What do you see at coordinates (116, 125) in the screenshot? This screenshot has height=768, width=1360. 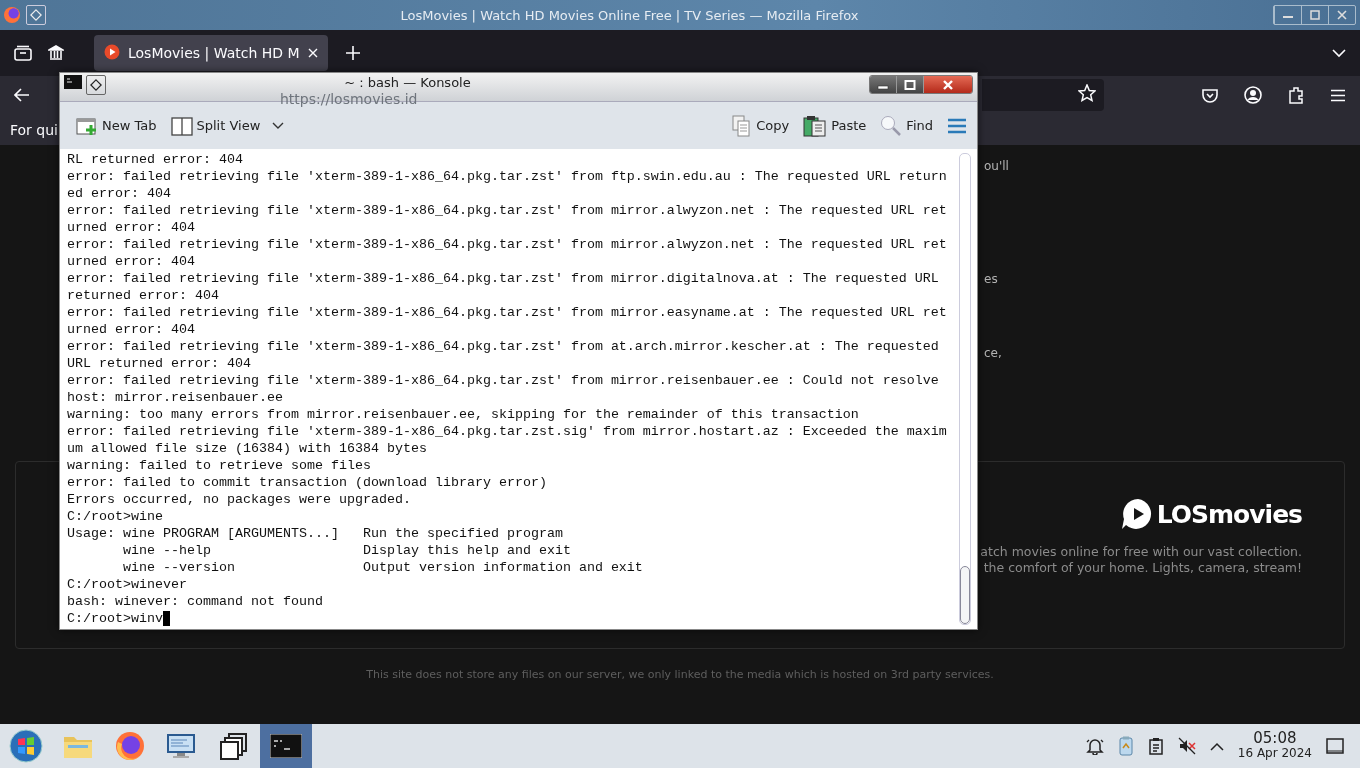 I see `new-tab-button: New Tab` at bounding box center [116, 125].